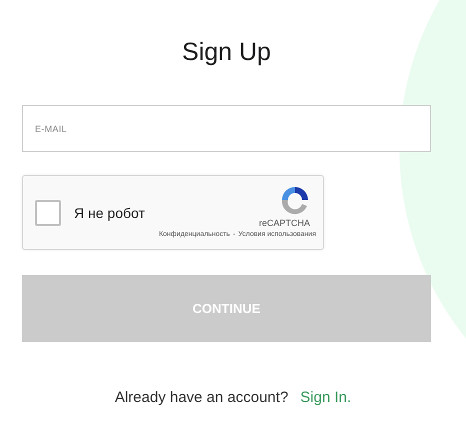 The image size is (466, 422). Describe the element at coordinates (326, 397) in the screenshot. I see `sign-in-link: Sign In.` at that location.